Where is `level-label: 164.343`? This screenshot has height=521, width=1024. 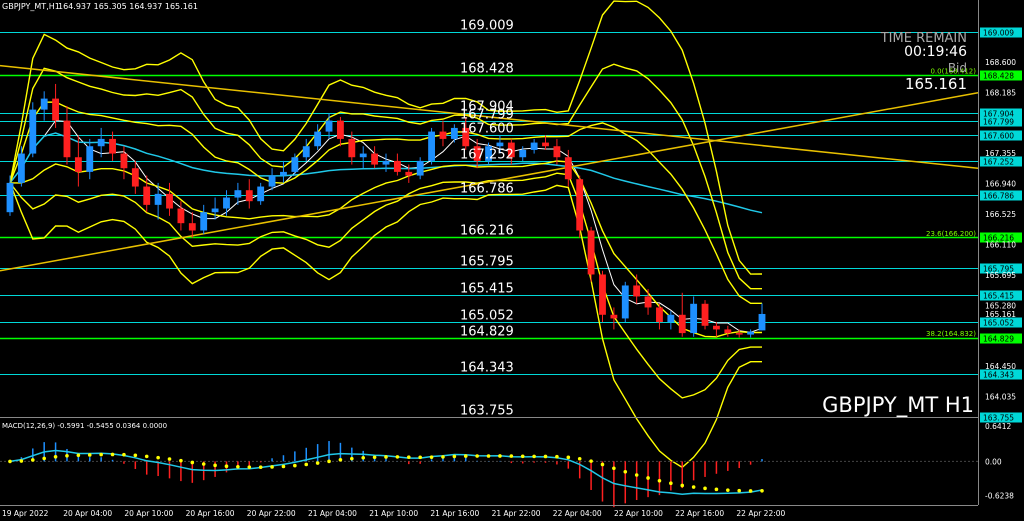
level-label: 164.343 is located at coordinates (487, 368).